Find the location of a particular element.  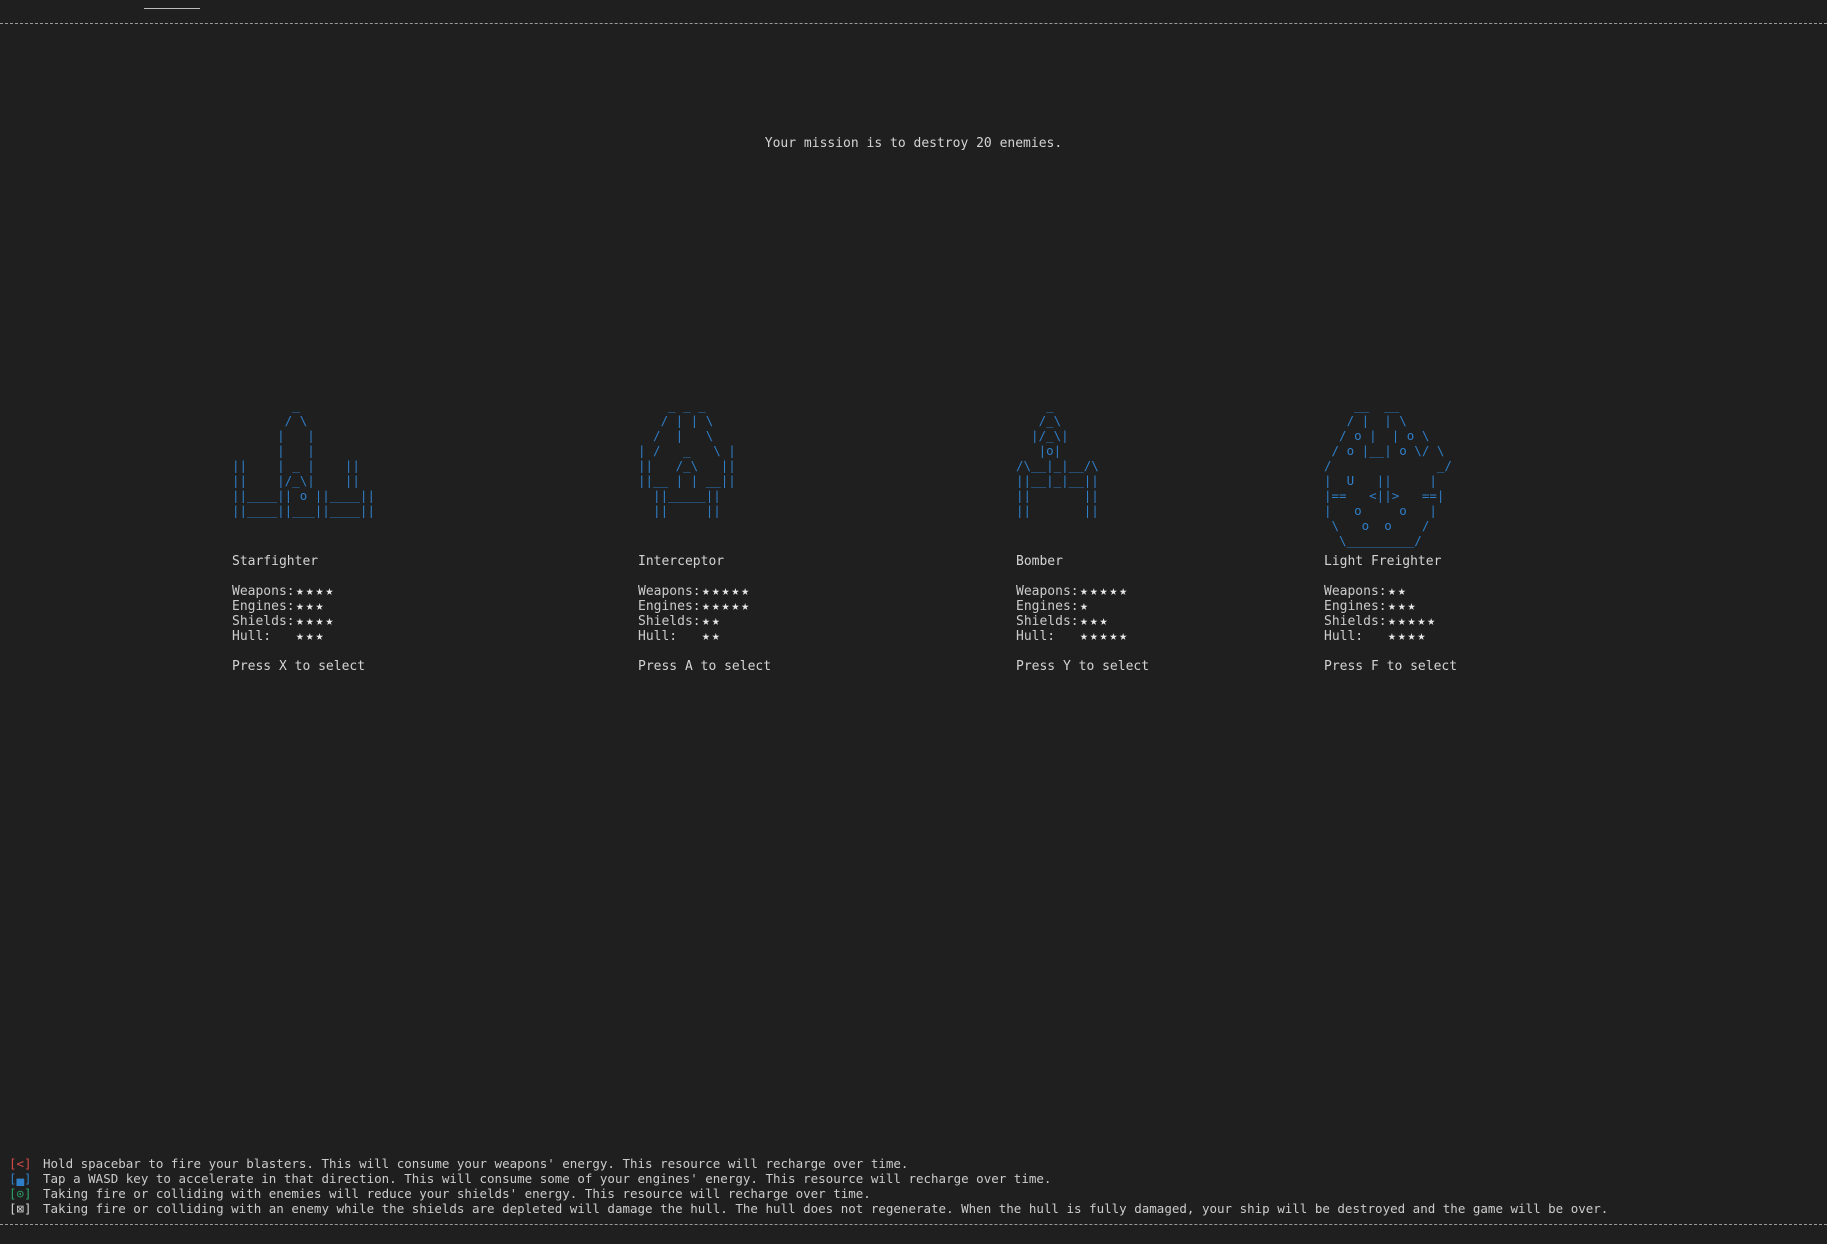

select-hint: Press F to select is located at coordinates (1391, 666).